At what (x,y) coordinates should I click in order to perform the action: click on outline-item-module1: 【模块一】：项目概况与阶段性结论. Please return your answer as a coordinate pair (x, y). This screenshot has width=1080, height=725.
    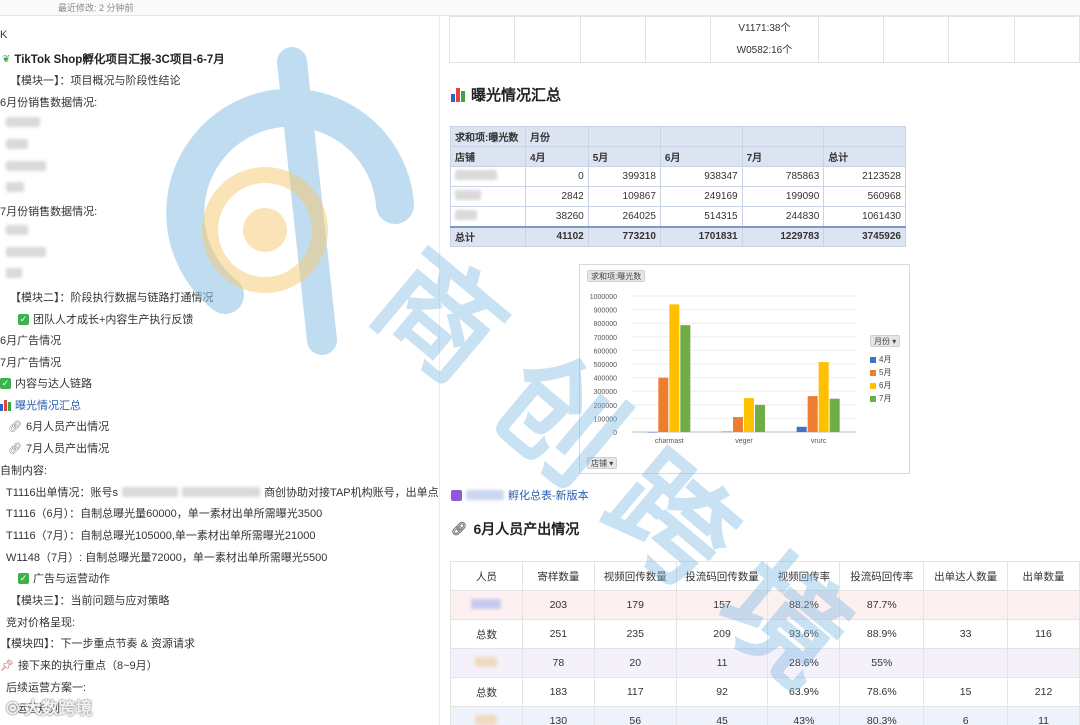
    Looking at the image, I should click on (95, 80).